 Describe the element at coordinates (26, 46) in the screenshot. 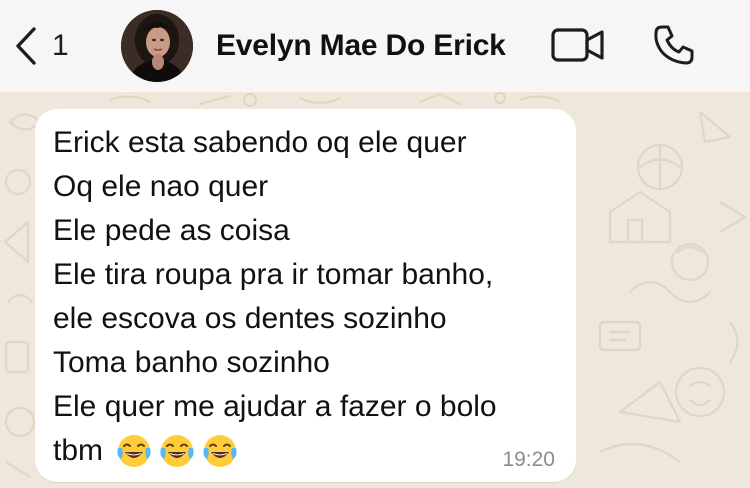

I see `chevron-left-icon` at that location.